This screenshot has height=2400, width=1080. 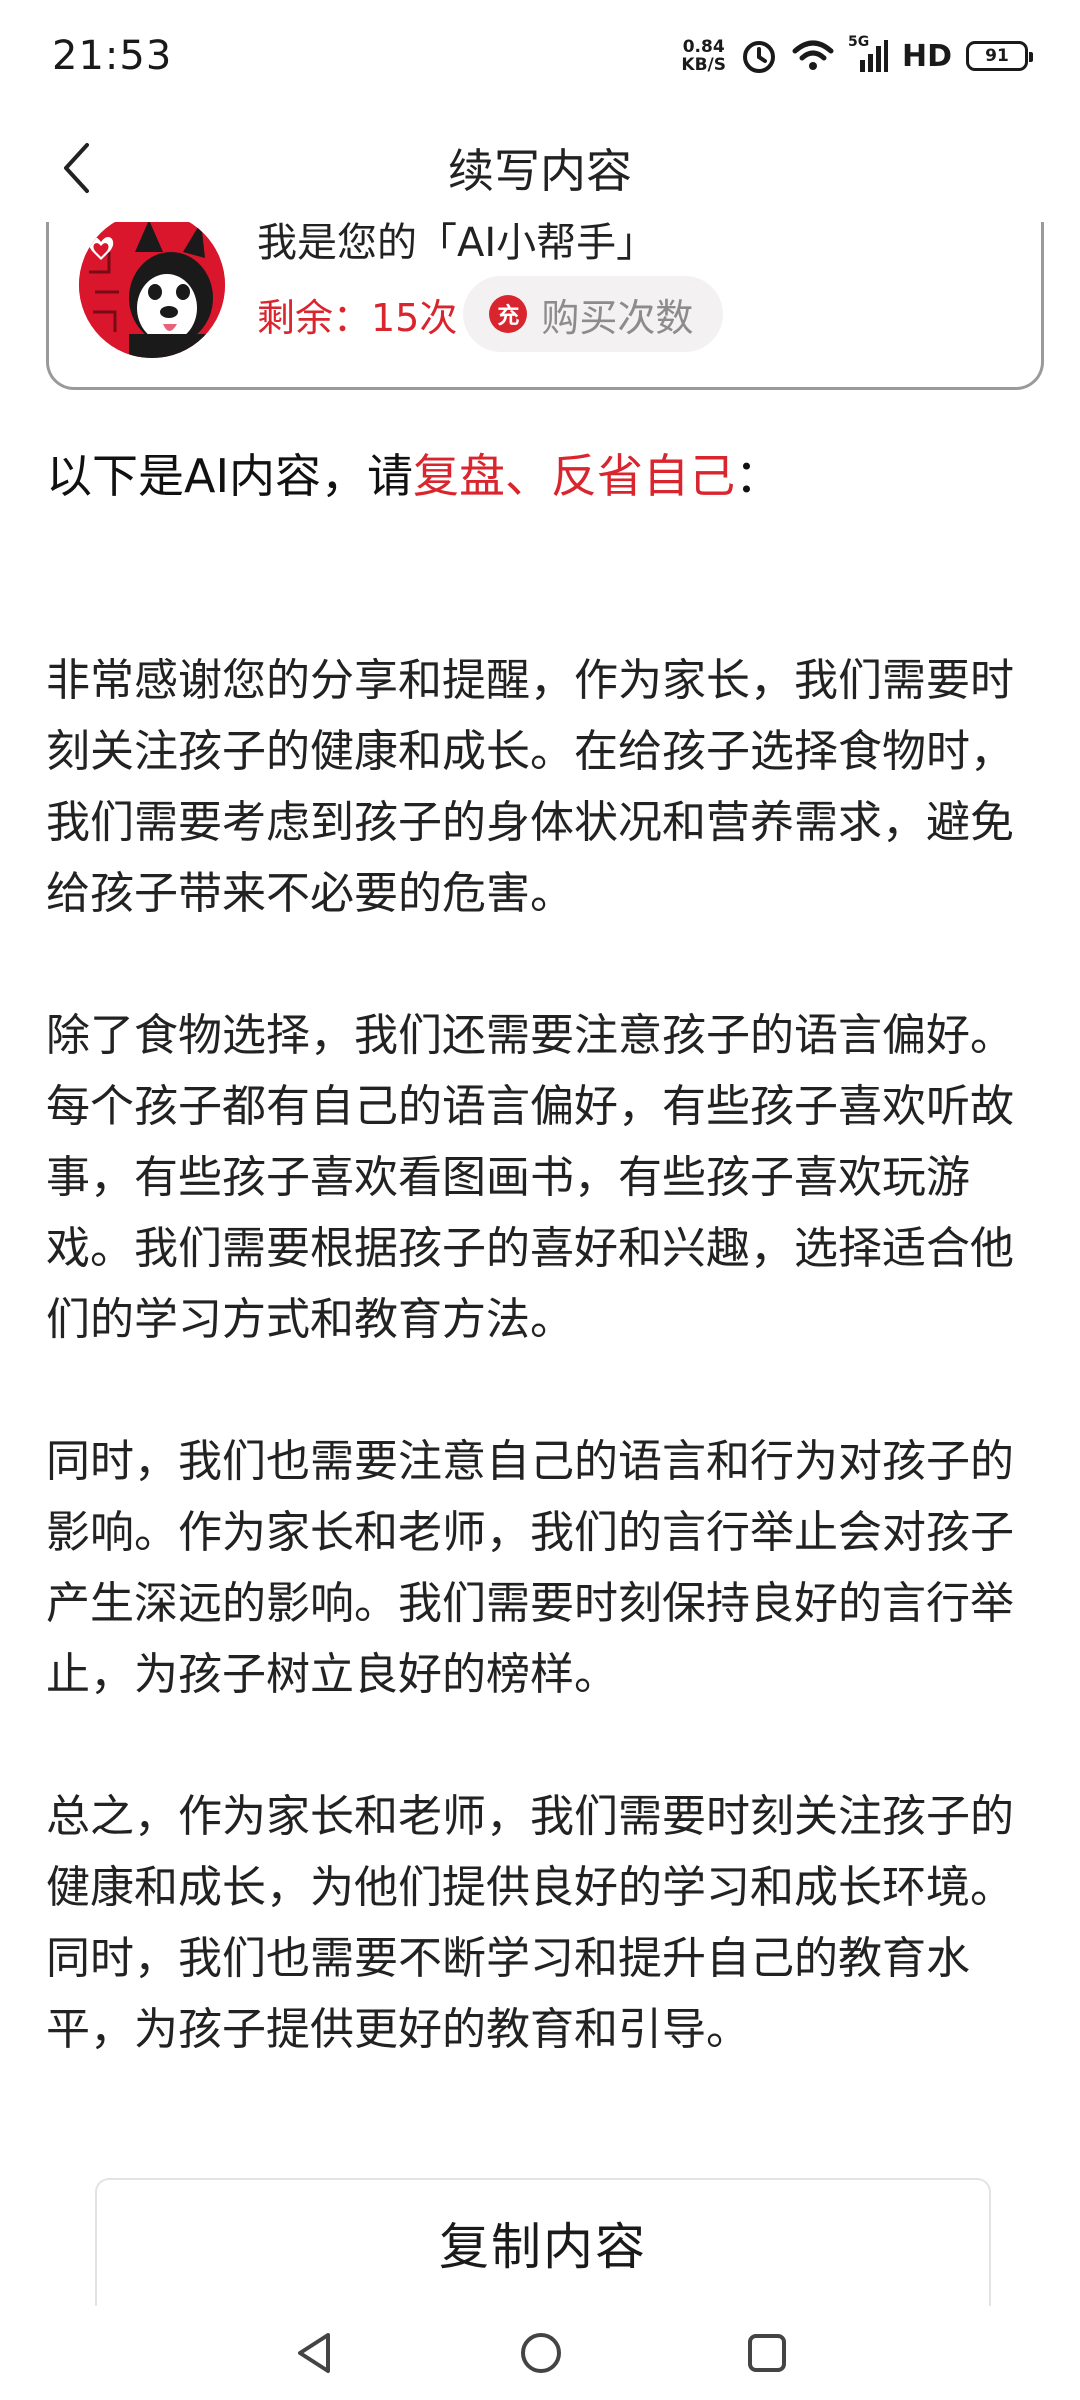 What do you see at coordinates (703, 56) in the screenshot?
I see `network-speed: 0.84 KB/S` at bounding box center [703, 56].